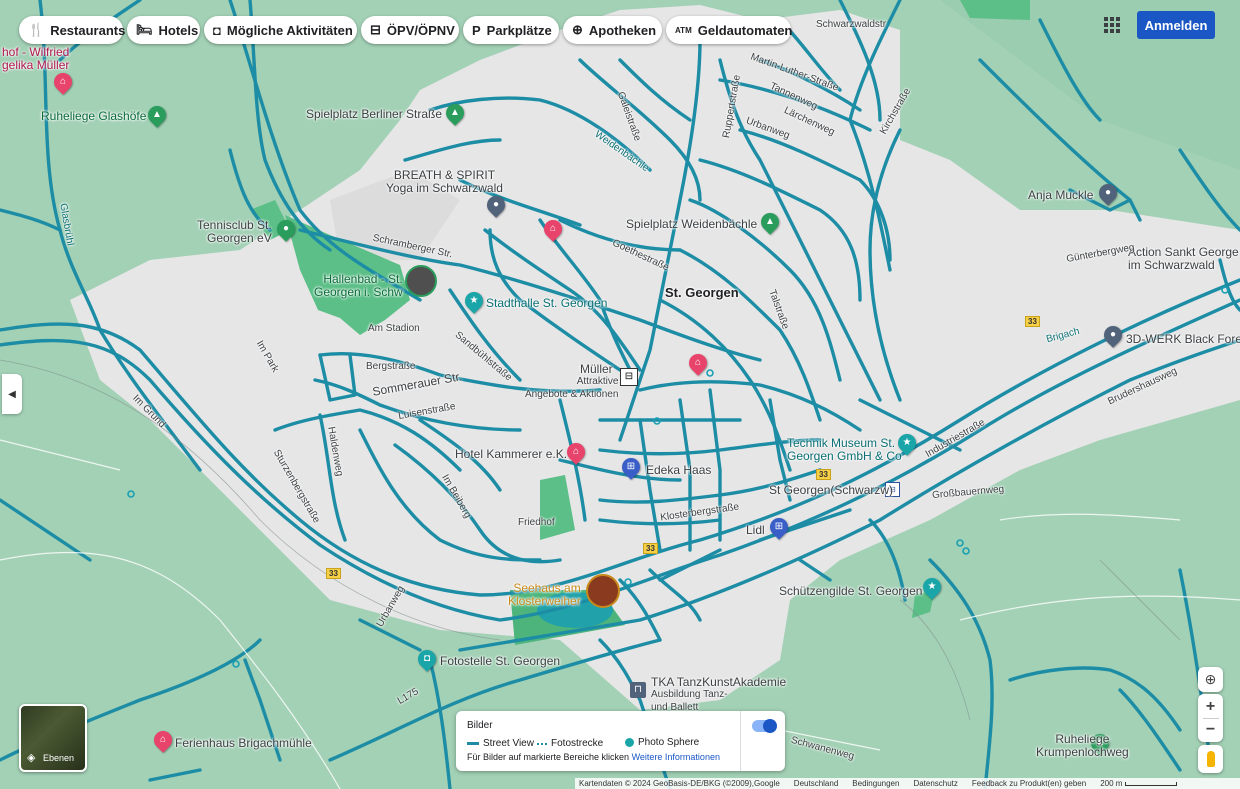  Describe the element at coordinates (1210, 679) in the screenshot. I see `my-location-button: ⊕` at that location.